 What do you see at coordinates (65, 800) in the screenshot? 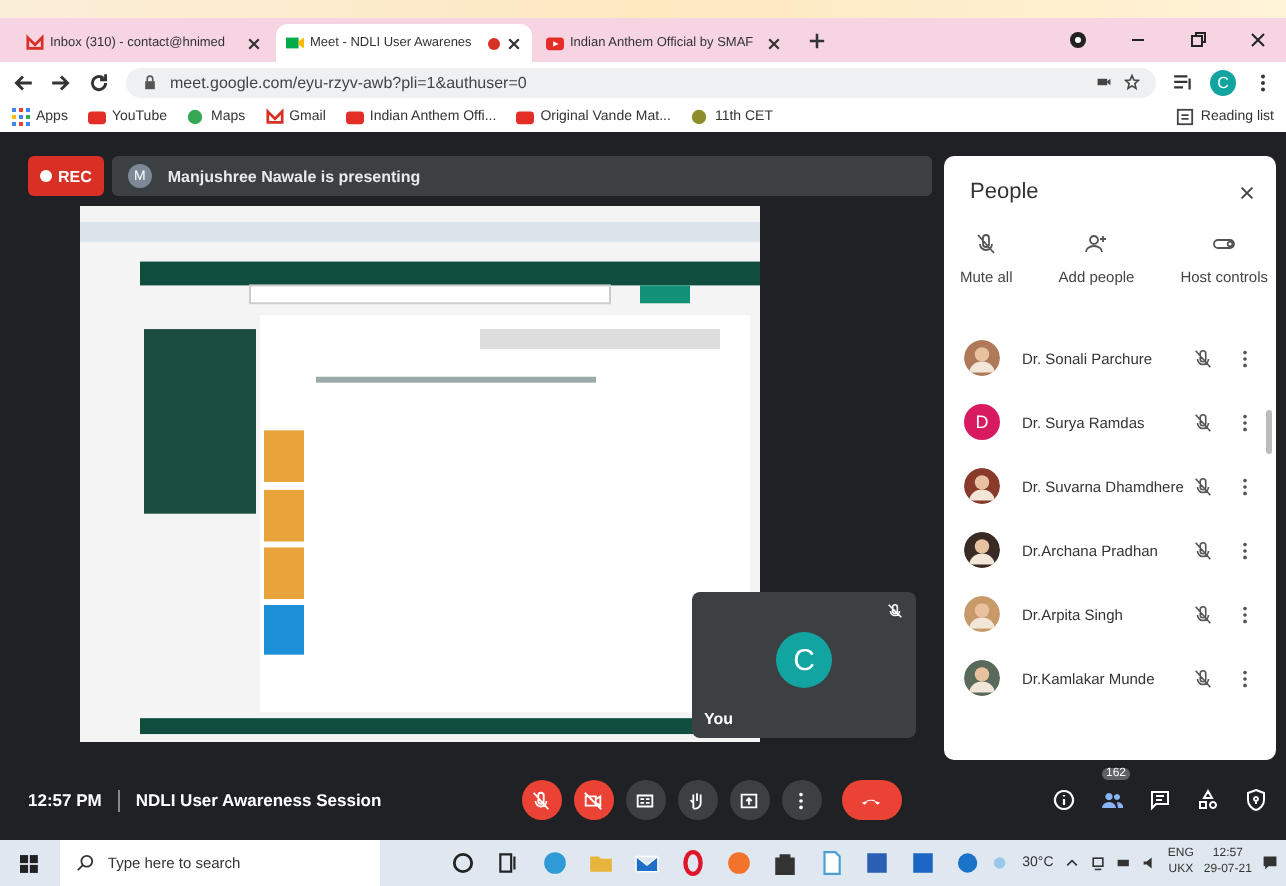
I see `meeting-time: 12:57 PM` at bounding box center [65, 800].